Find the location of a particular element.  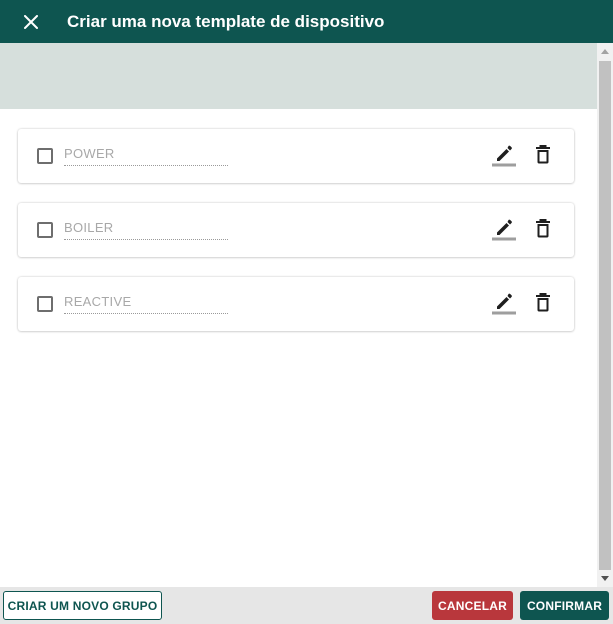

close-button is located at coordinates (31, 21).